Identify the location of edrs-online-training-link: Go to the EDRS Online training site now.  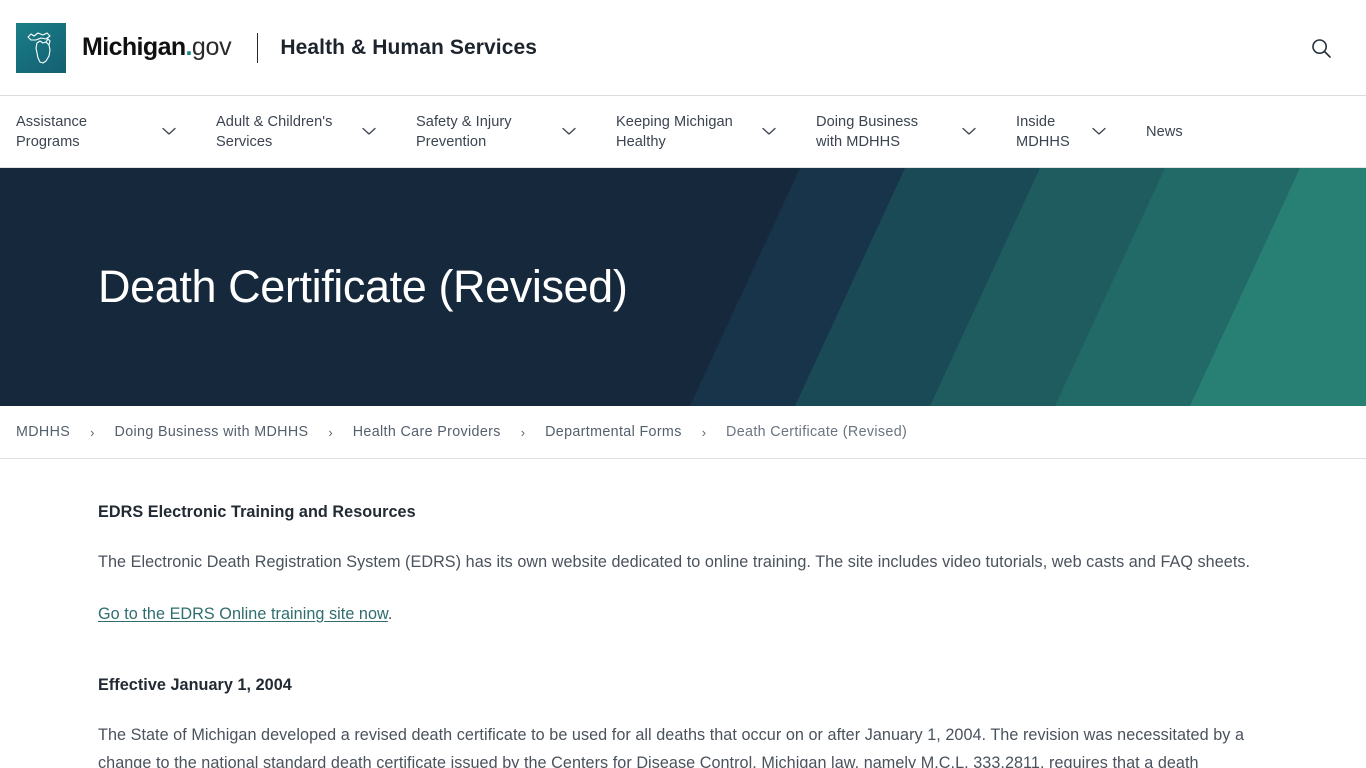
(243, 614).